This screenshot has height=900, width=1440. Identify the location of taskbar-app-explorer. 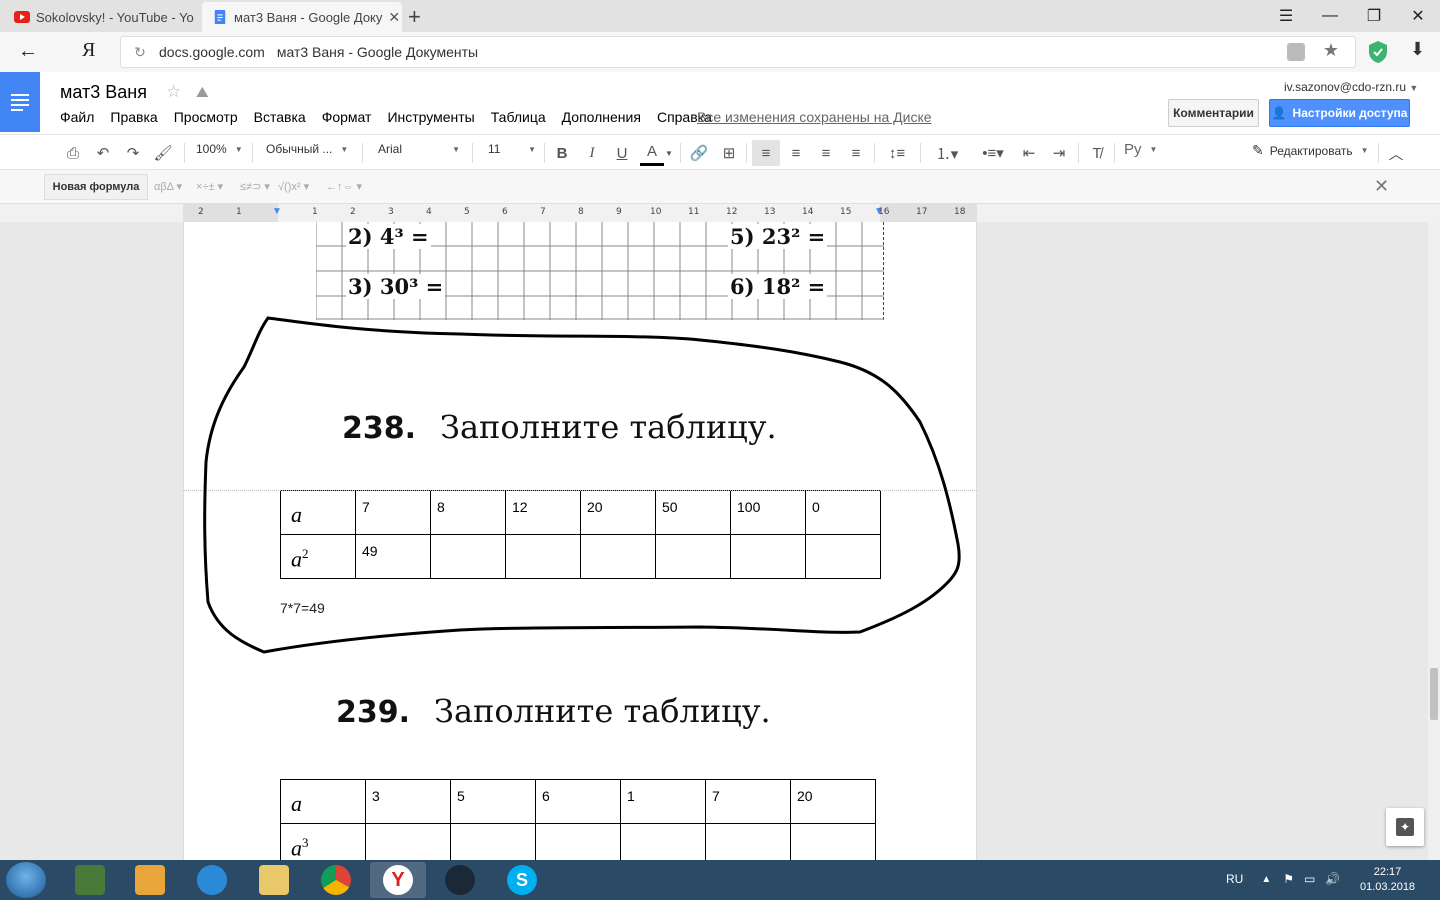
(274, 880).